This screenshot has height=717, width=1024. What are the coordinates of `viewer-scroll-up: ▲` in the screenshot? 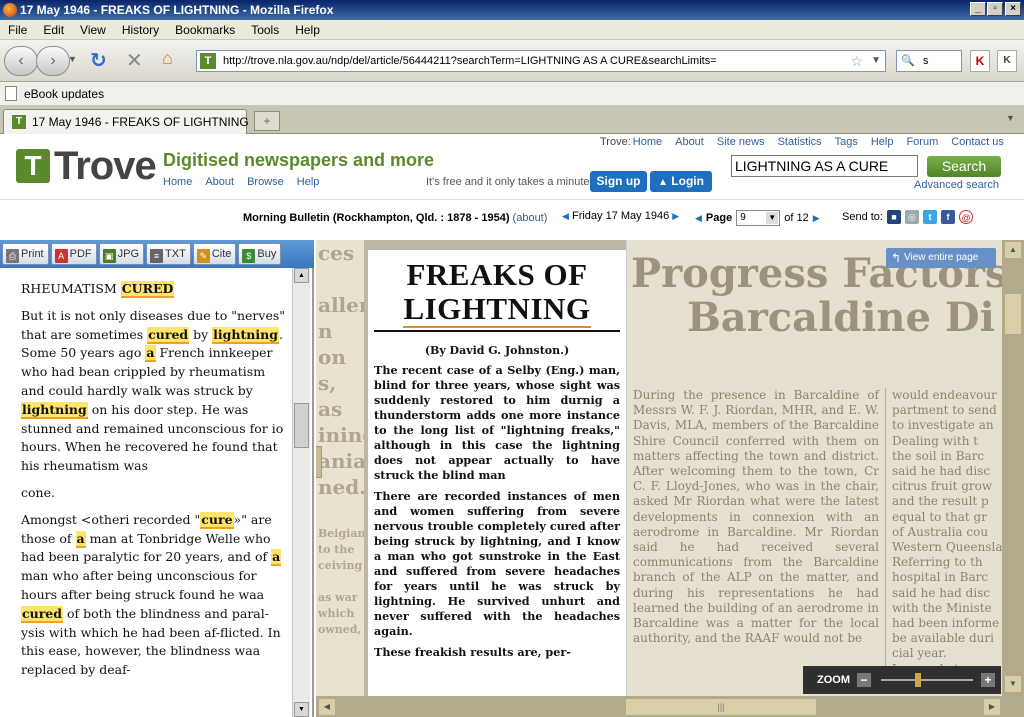 It's located at (1013, 250).